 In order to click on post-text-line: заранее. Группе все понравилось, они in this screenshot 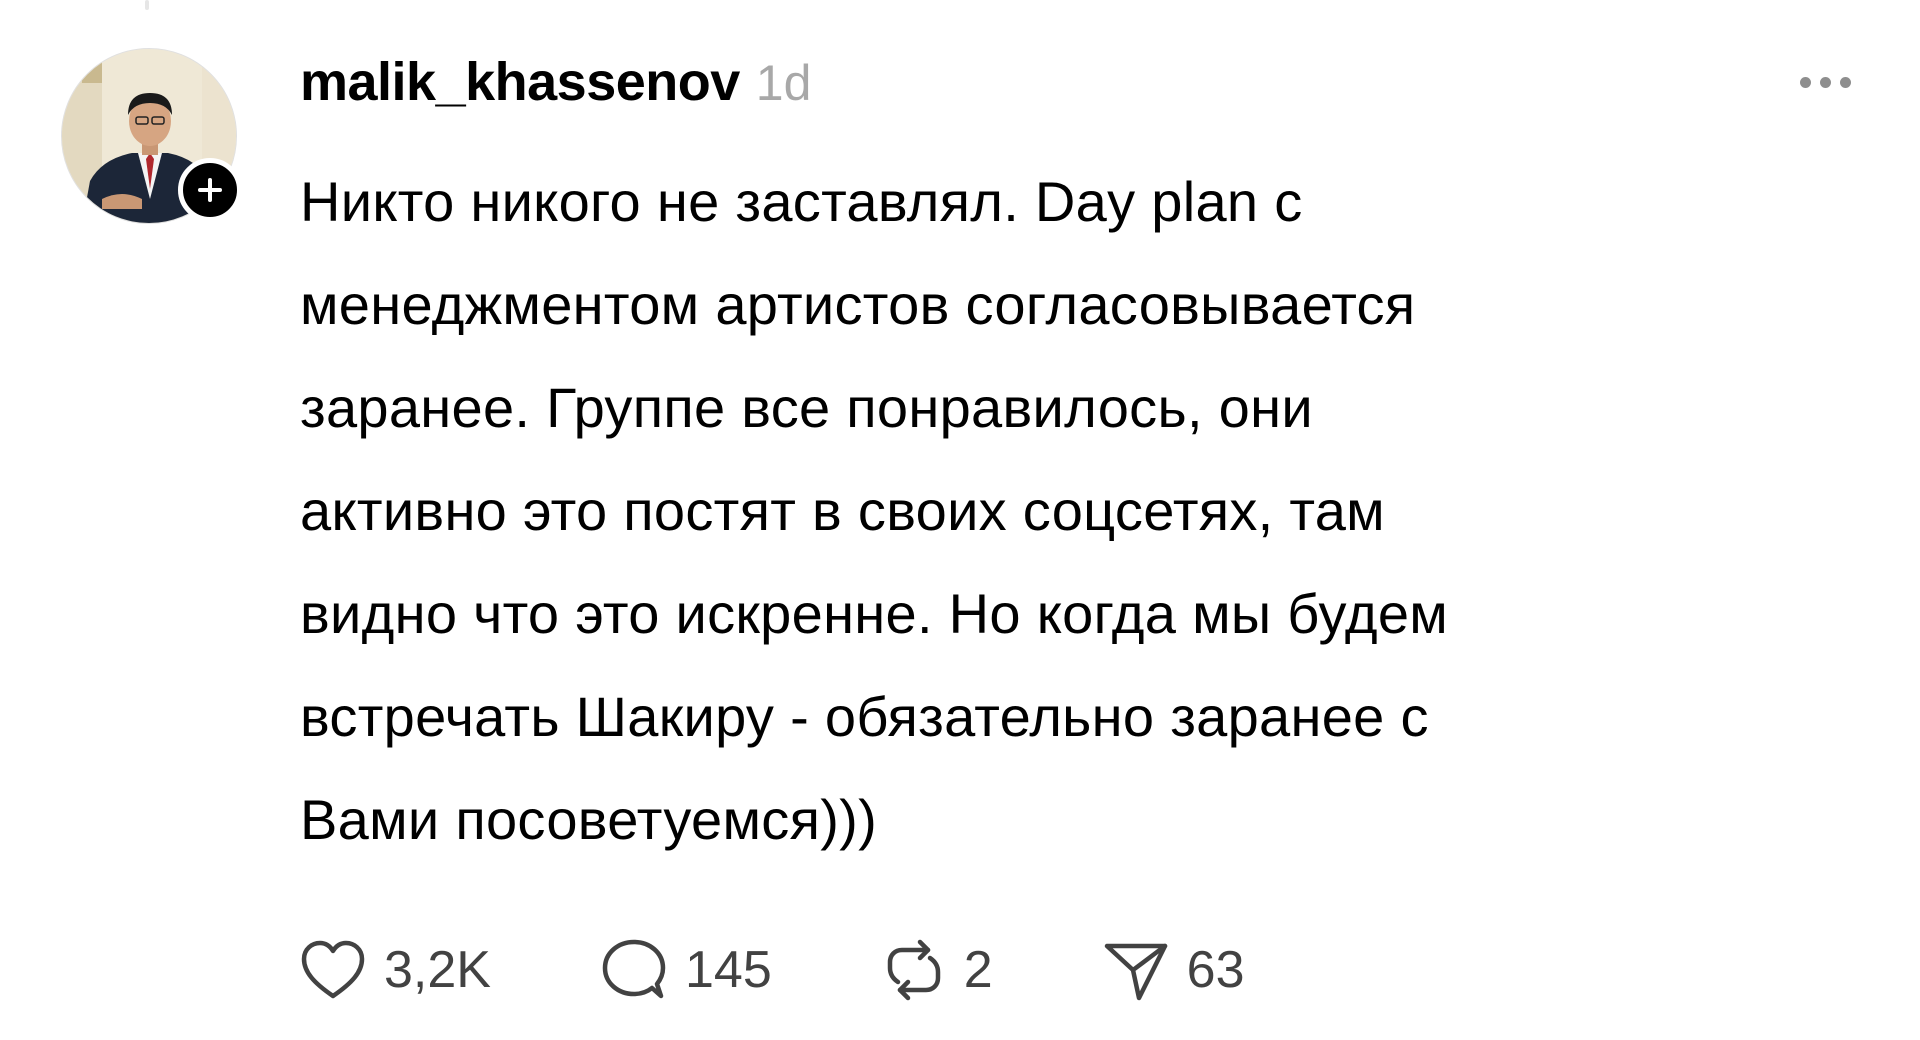, I will do `click(806, 407)`.